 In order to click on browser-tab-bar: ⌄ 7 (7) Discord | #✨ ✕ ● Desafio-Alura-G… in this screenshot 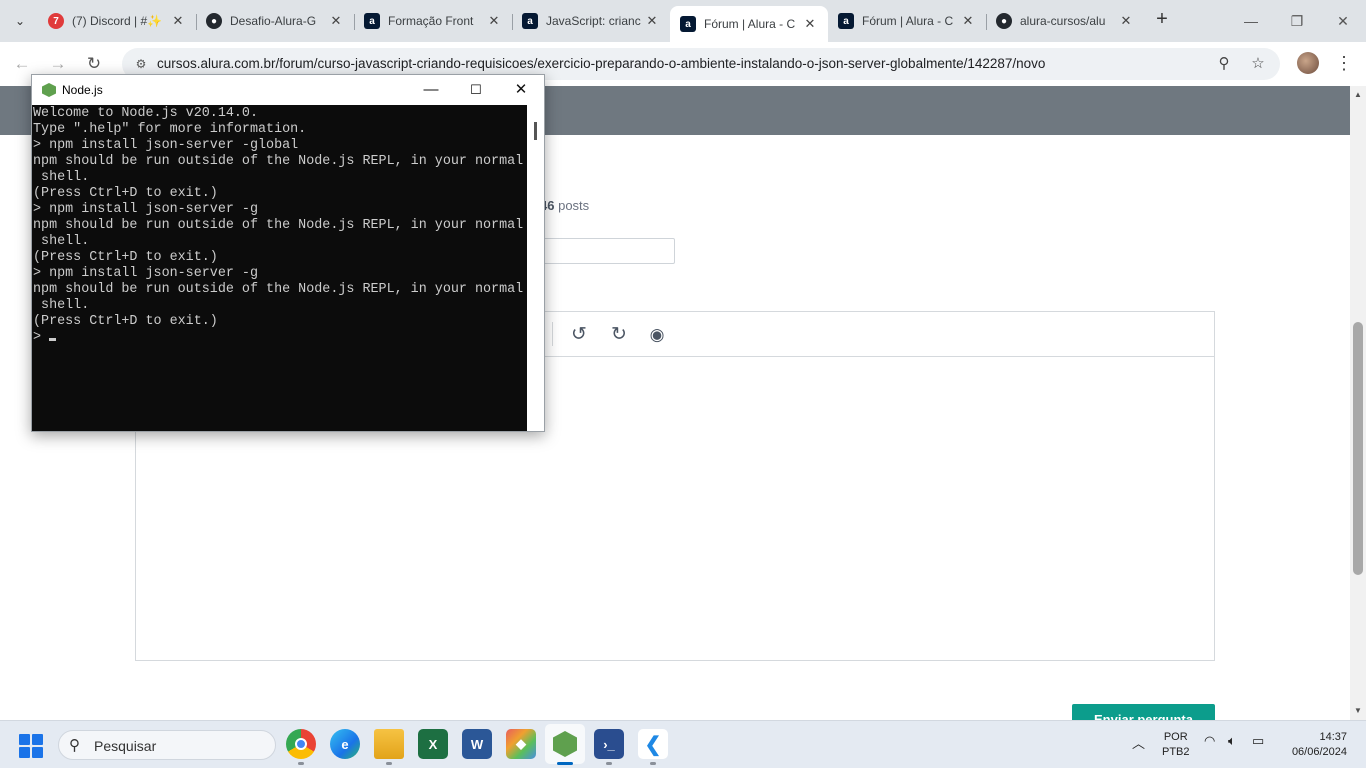, I will do `click(683, 21)`.